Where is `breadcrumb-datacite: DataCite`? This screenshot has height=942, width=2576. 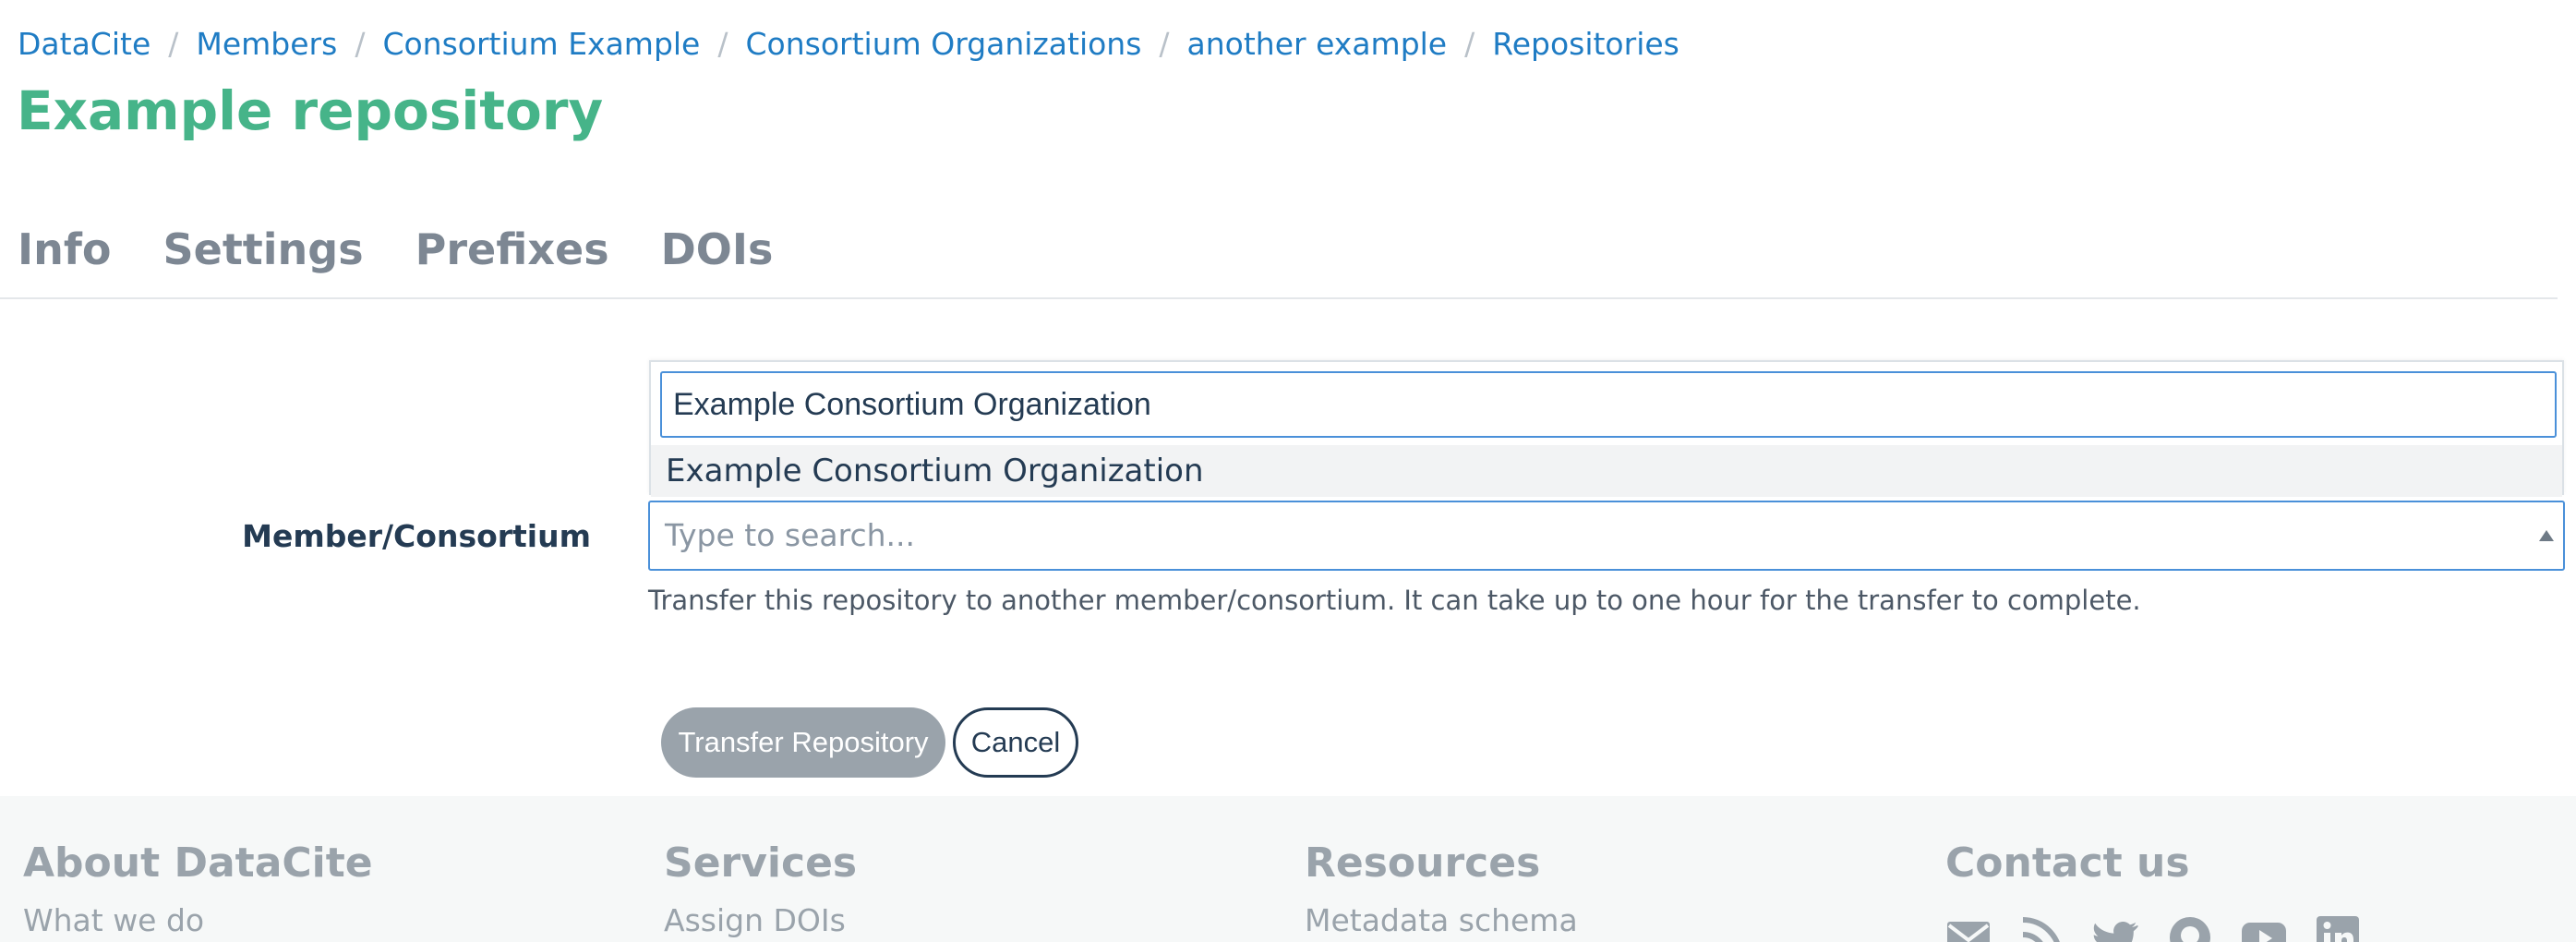 breadcrumb-datacite: DataCite is located at coordinates (84, 44).